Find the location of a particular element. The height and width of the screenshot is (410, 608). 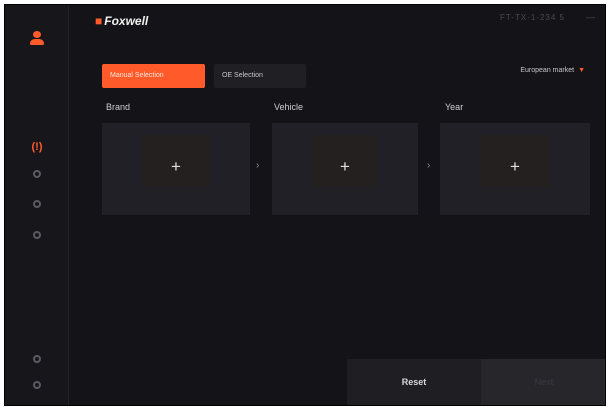

region-label: European market is located at coordinates (547, 70).